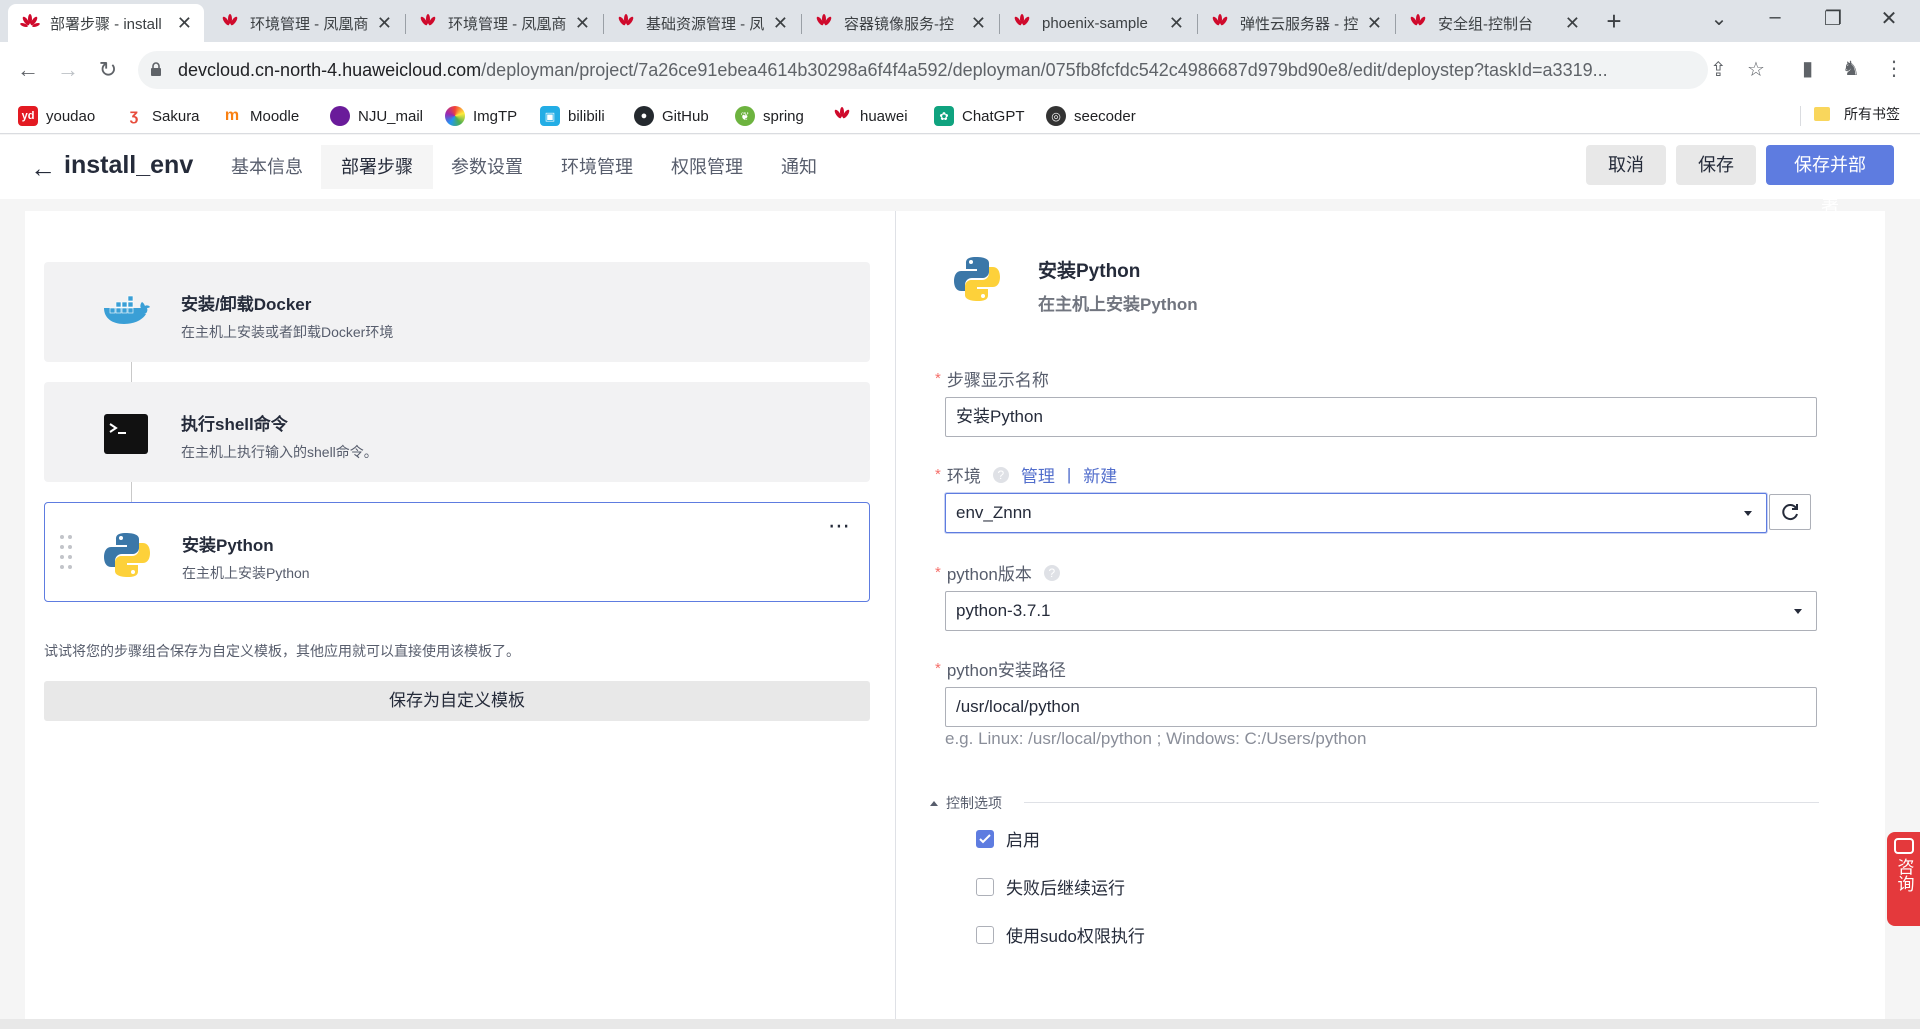  Describe the element at coordinates (1889, 18) in the screenshot. I see `close-window-icon: ✕` at that location.